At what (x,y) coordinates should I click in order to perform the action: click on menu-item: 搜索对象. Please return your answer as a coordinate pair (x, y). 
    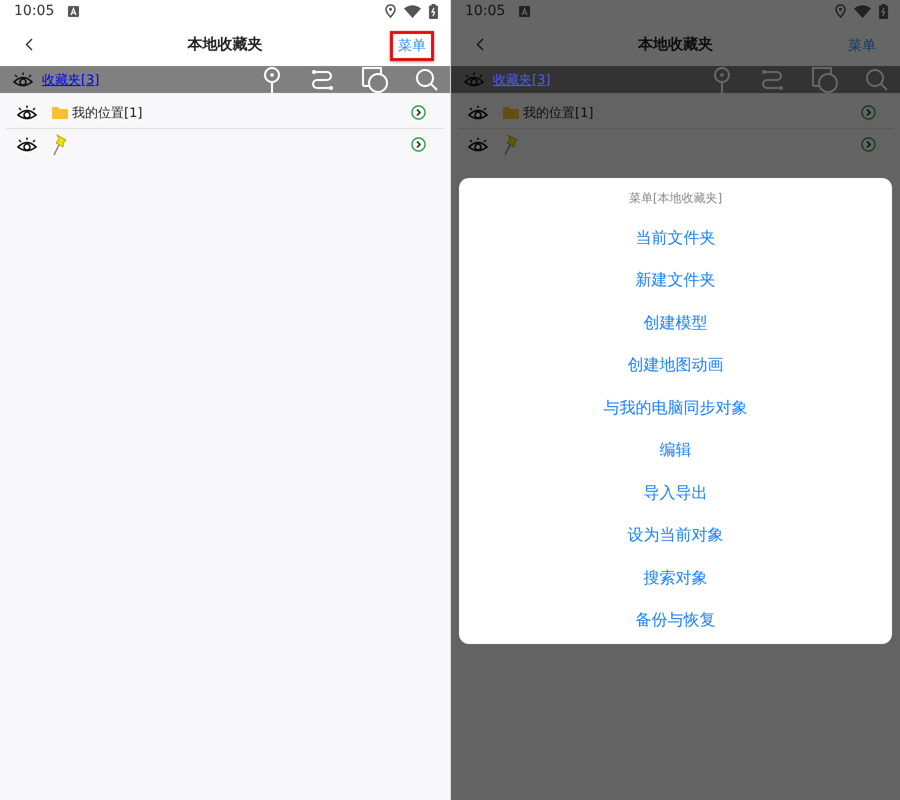
    Looking at the image, I should click on (676, 578).